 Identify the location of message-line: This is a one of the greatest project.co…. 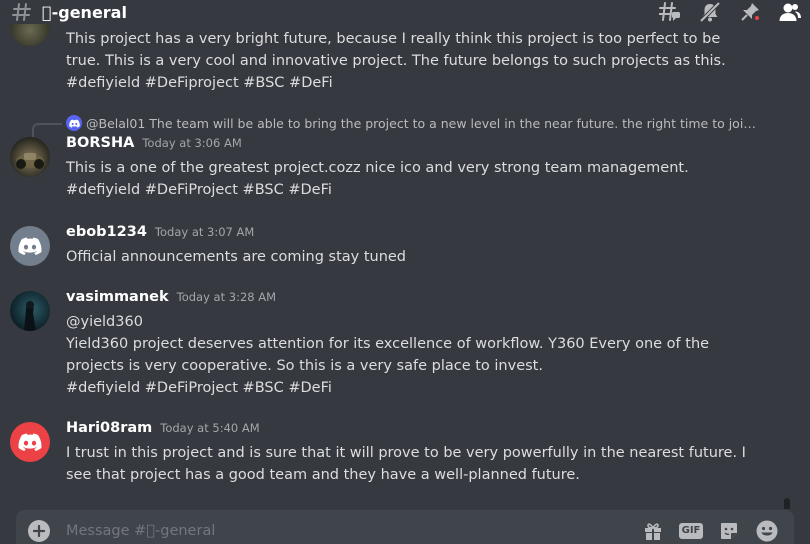
(377, 168).